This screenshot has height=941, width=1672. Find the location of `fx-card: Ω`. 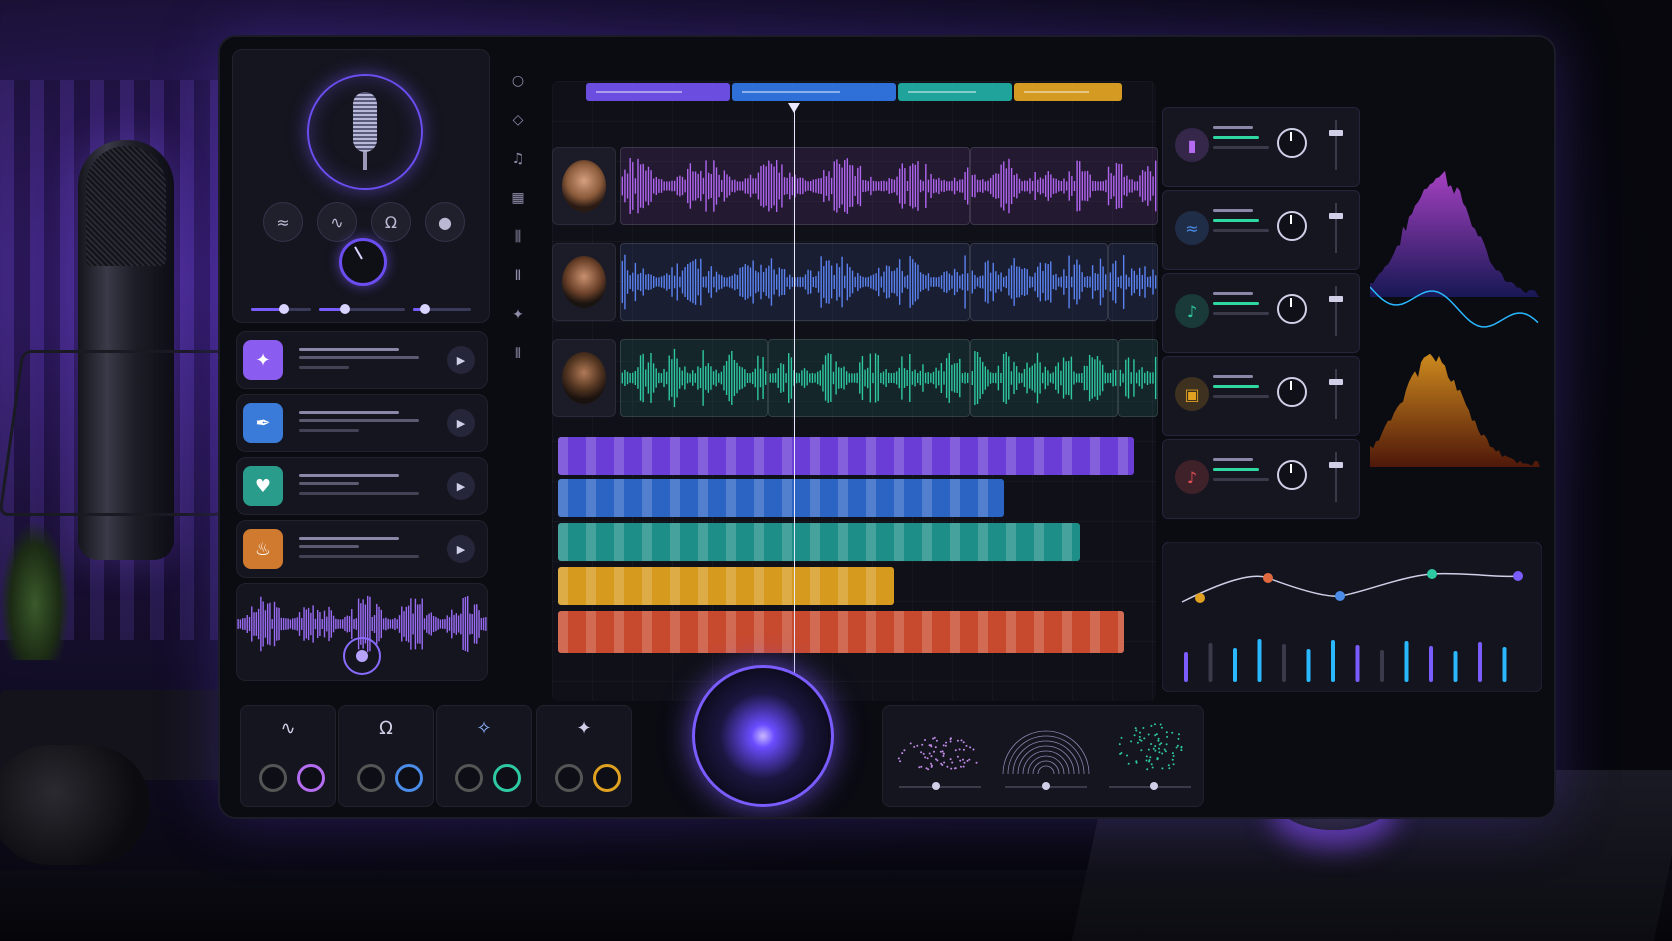

fx-card: Ω is located at coordinates (386, 756).